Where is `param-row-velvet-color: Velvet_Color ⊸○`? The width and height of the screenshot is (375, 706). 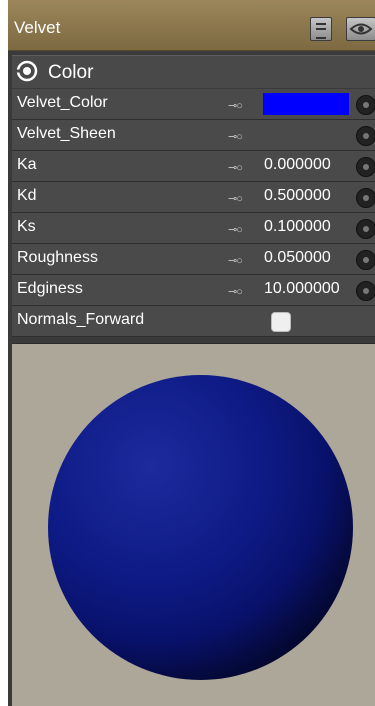 param-row-velvet-color: Velvet_Color ⊸○ is located at coordinates (193, 104).